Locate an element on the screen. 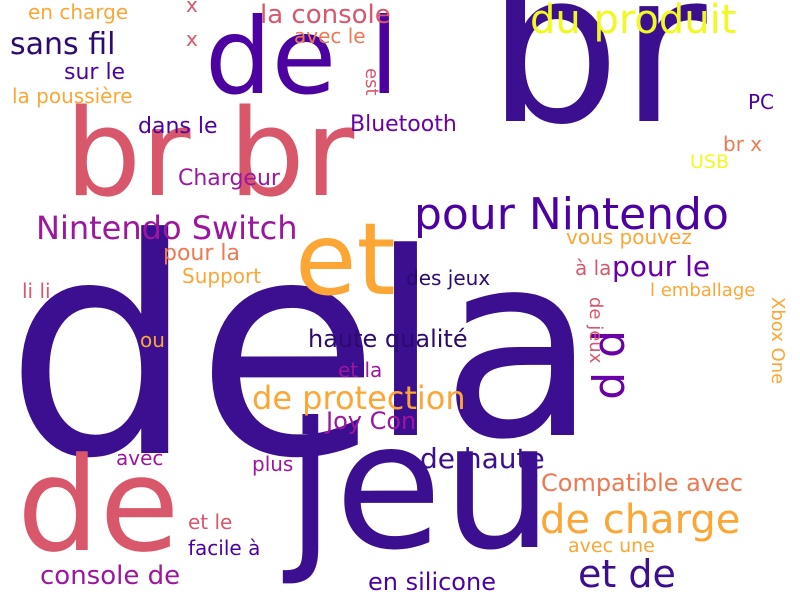  cloud-word: console de is located at coordinates (110, 576).